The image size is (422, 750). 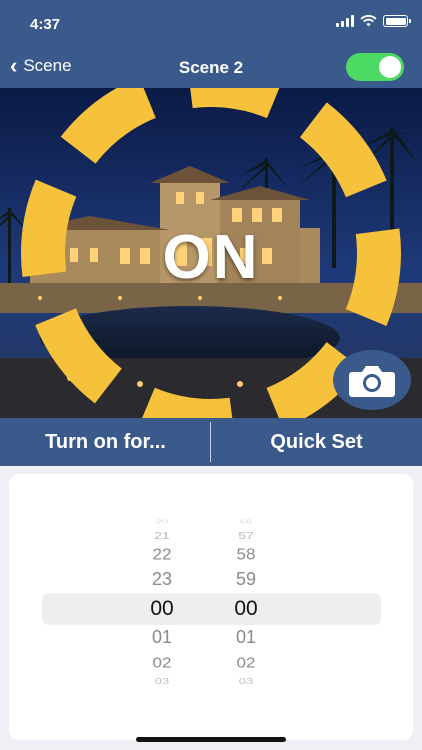 I want to click on selected-hour: 00, so click(x=162, y=608).